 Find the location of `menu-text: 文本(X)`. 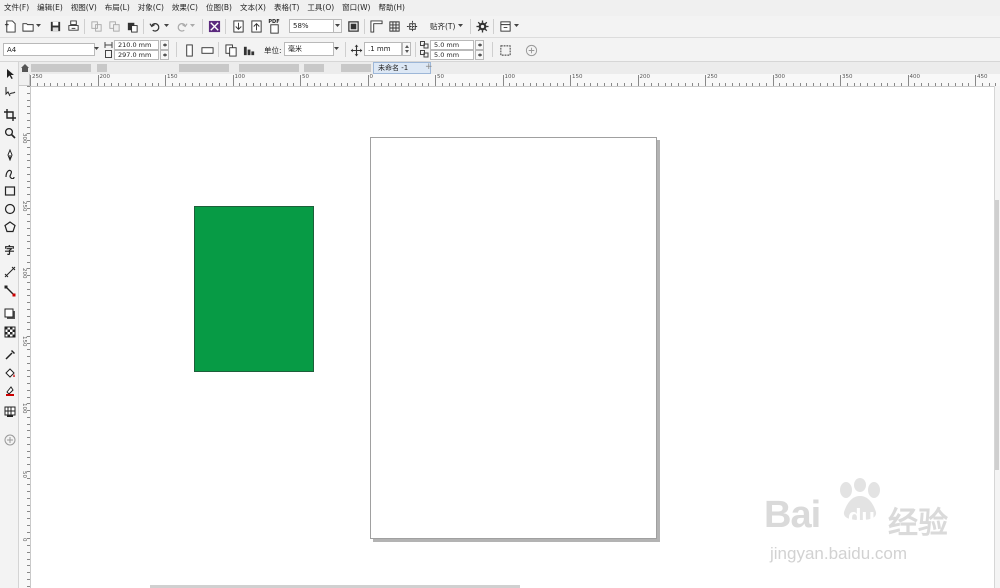

menu-text: 文本(X) is located at coordinates (253, 8).